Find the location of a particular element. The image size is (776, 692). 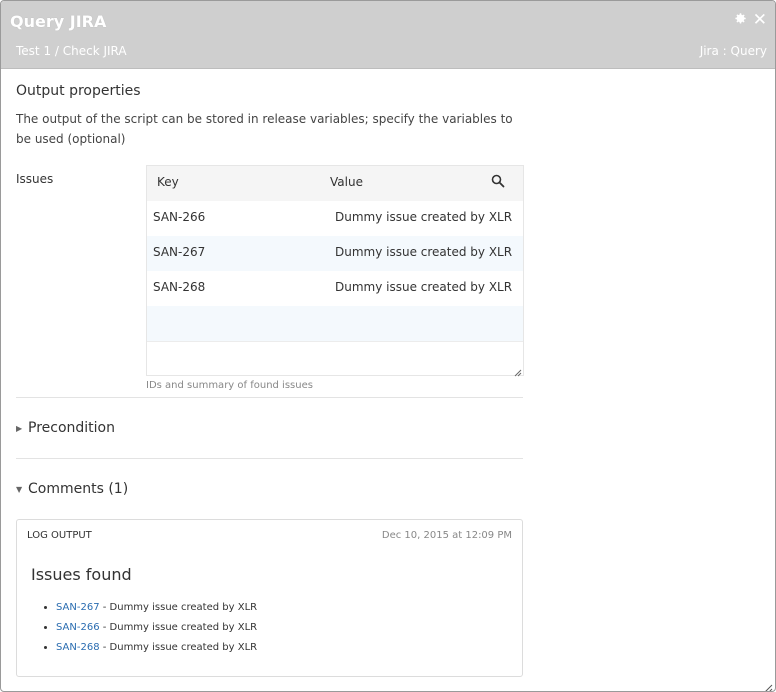

table-row: SAN-267 Dummy issue created by XLR is located at coordinates (335, 253).